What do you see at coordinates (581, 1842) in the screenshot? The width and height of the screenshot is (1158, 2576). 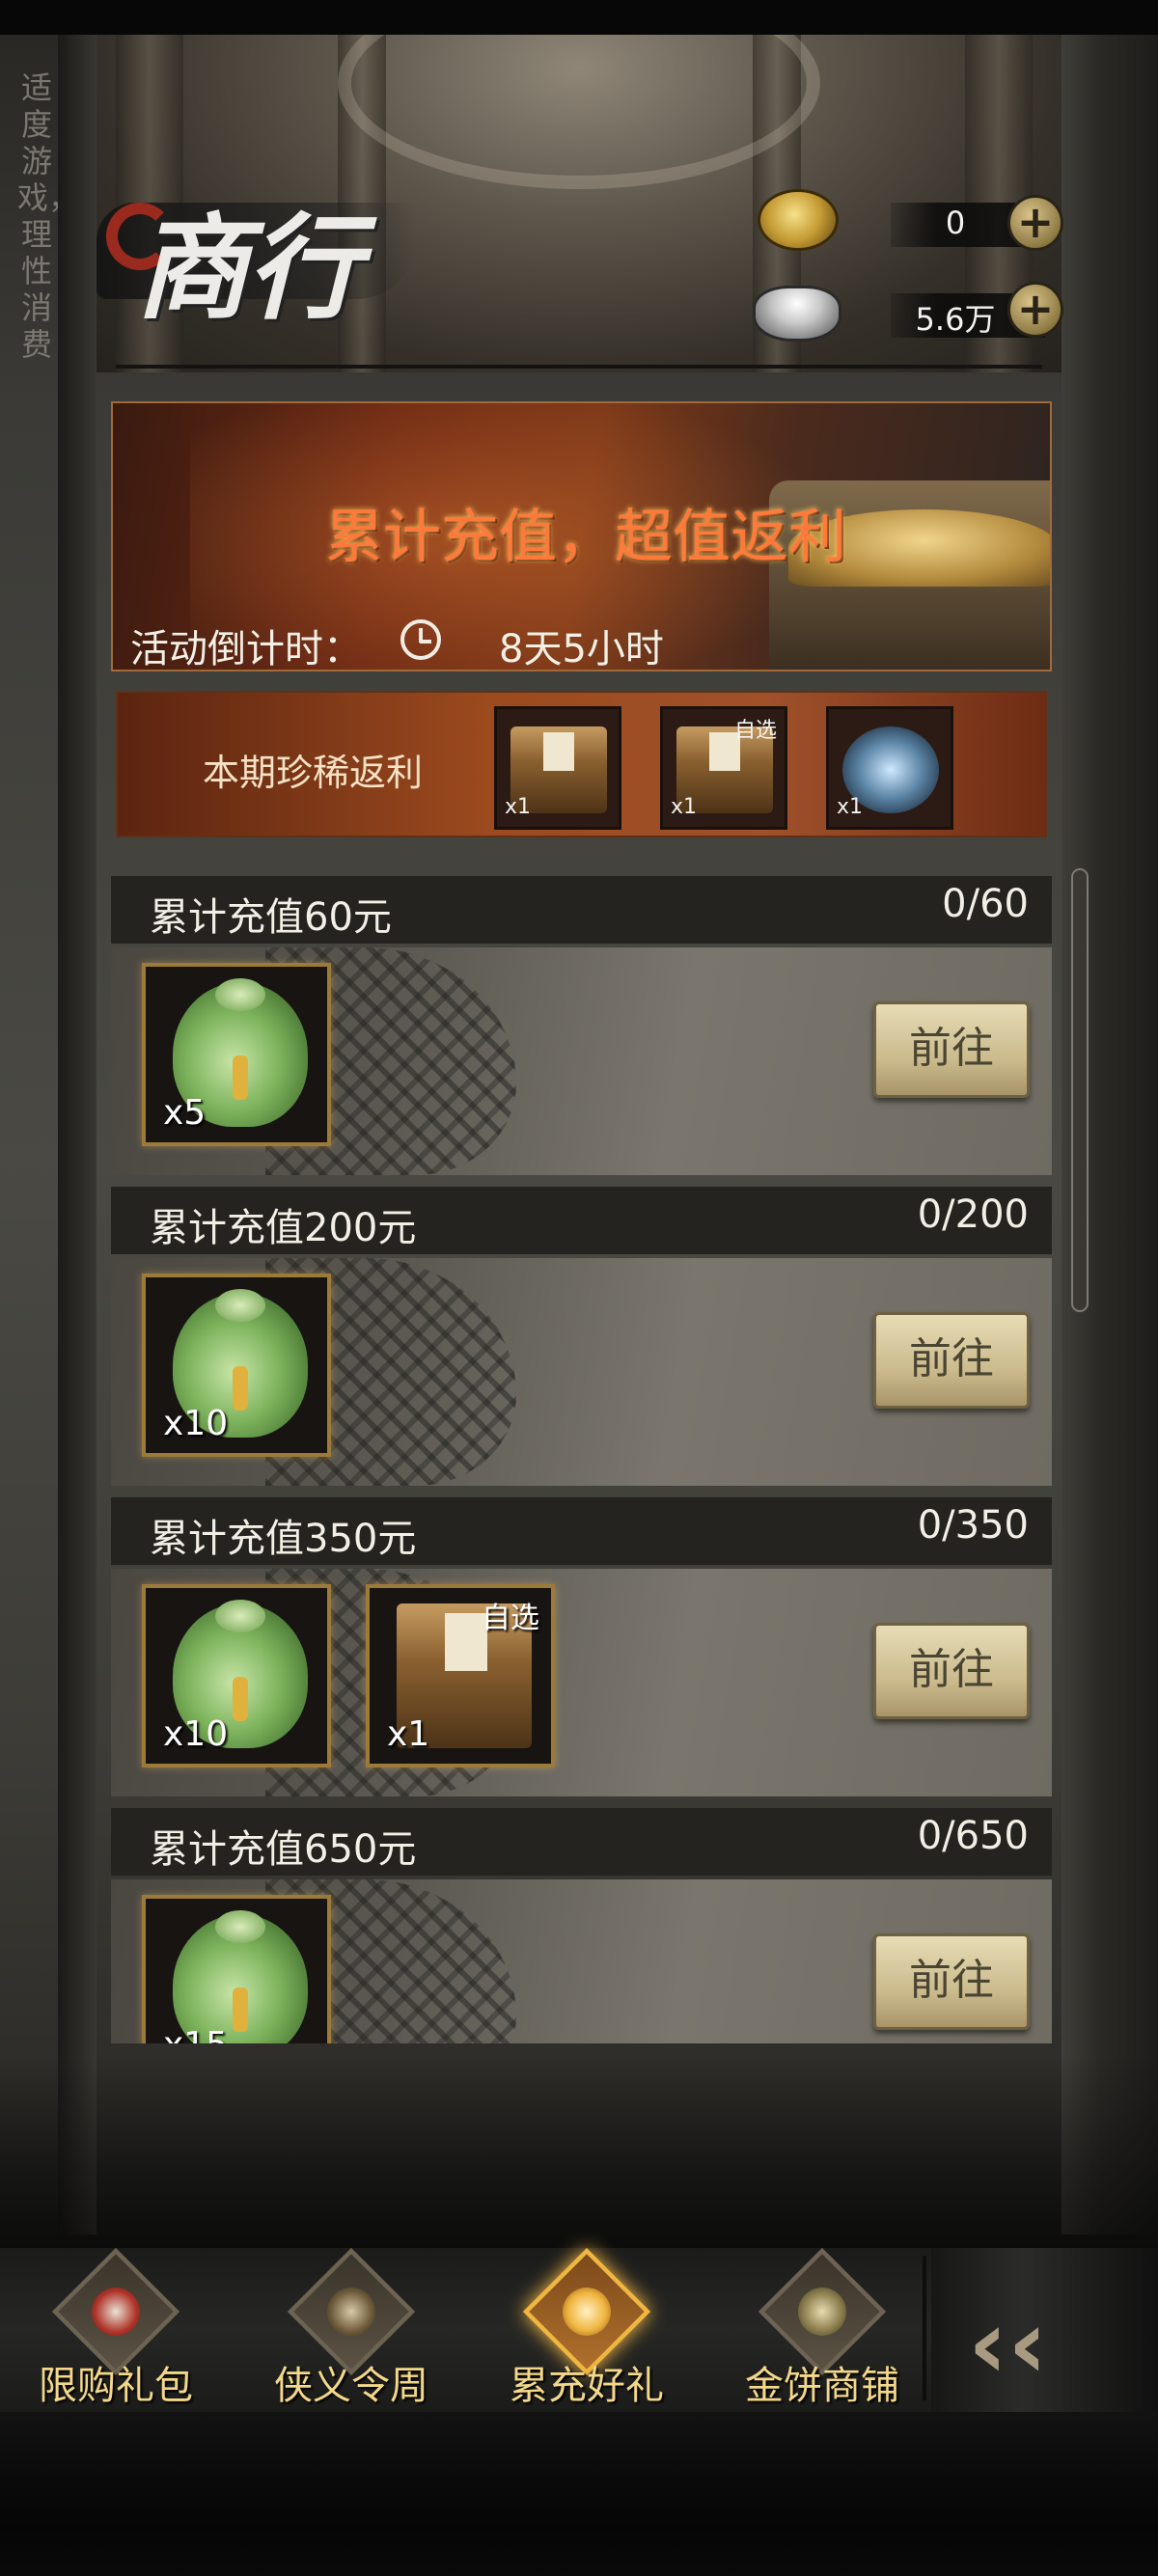 I see `tier-header: 累计充值650元 0/650` at bounding box center [581, 1842].